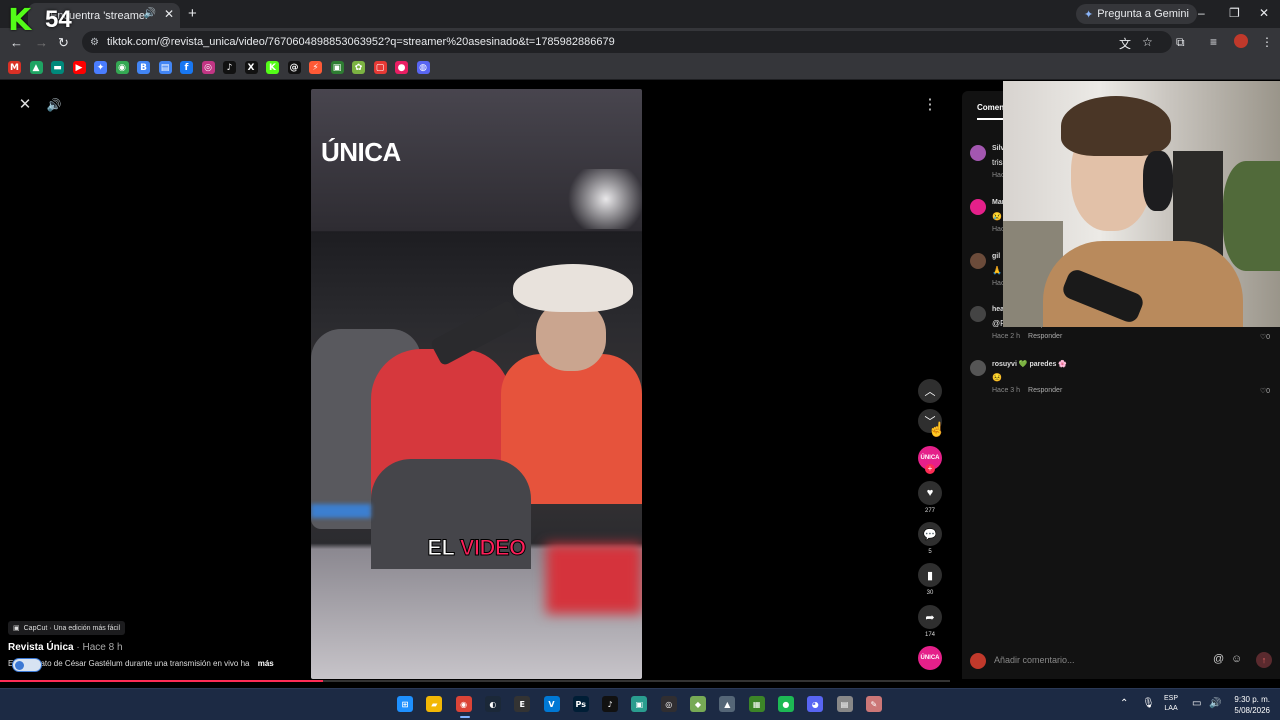 Image resolution: width=1280 pixels, height=720 pixels. Describe the element at coordinates (465, 717) in the screenshot. I see `active-app-indicator` at that location.